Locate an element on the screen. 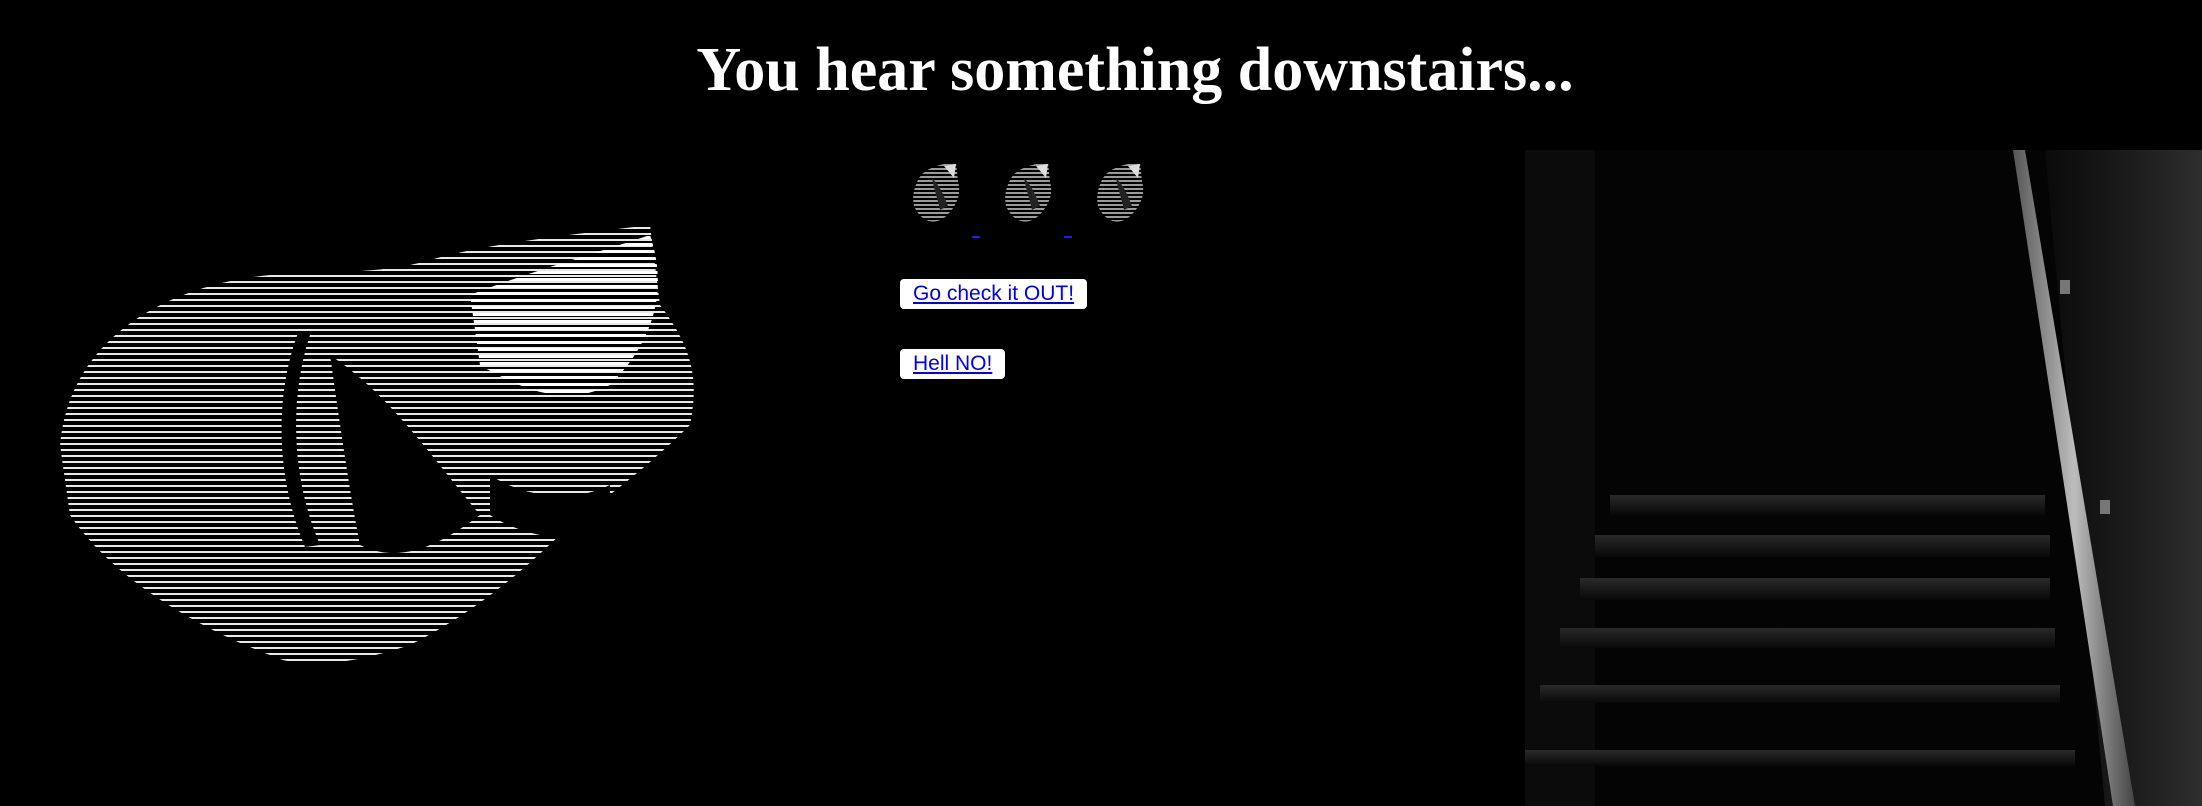 This screenshot has width=2202, height=806. hand-icon-row is located at coordinates (1040, 200).